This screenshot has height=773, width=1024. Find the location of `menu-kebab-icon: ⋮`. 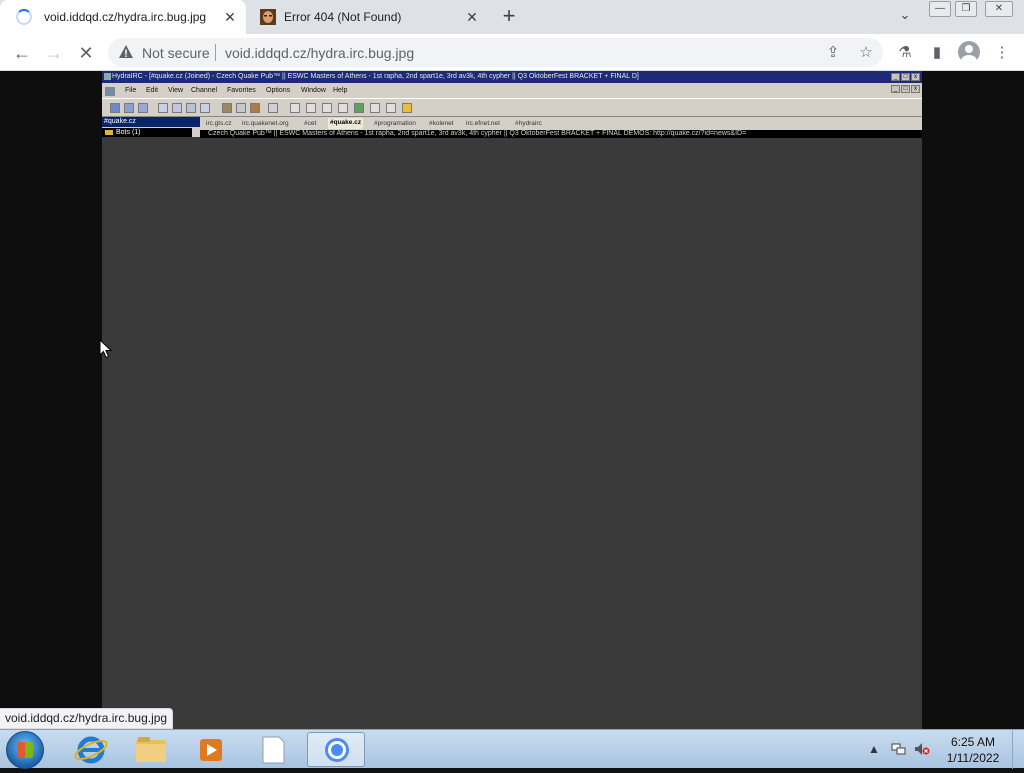

menu-kebab-icon: ⋮ is located at coordinates (1002, 53).